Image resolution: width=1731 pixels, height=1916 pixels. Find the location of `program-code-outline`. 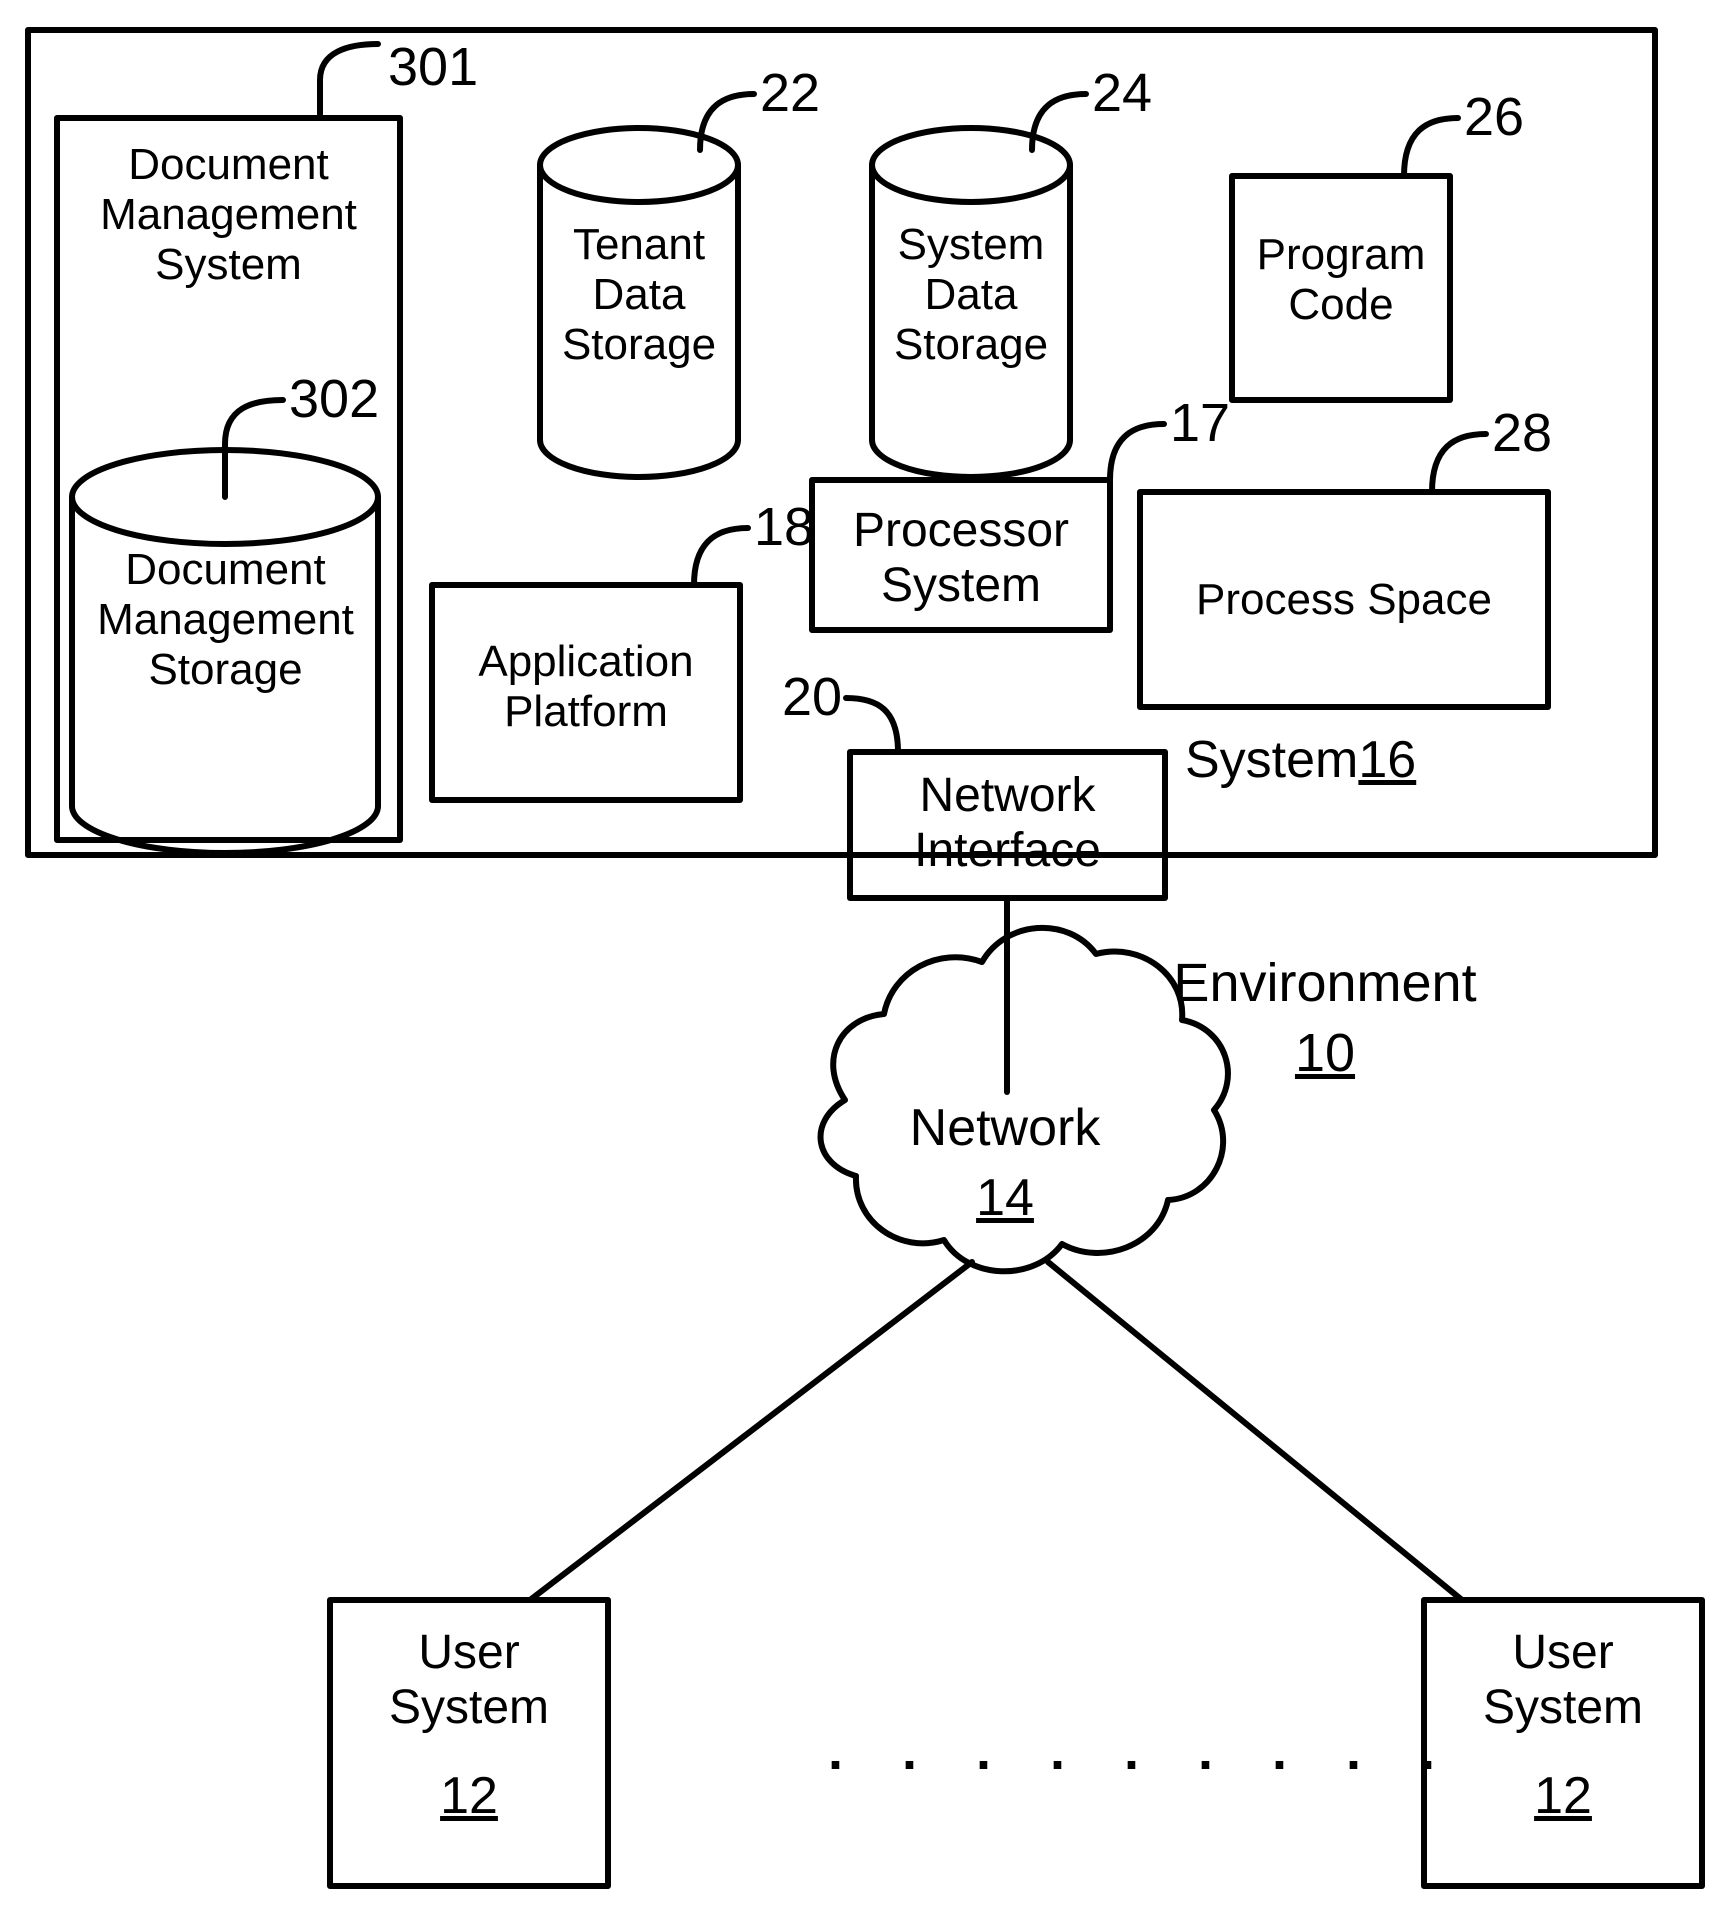

program-code-outline is located at coordinates (1341, 288).